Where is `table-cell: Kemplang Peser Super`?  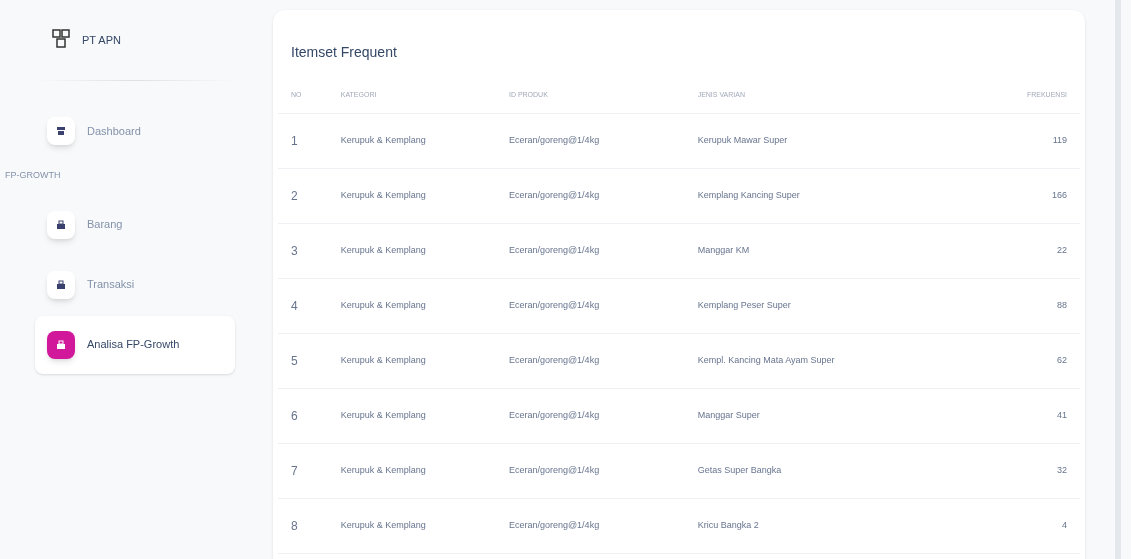 table-cell: Kemplang Peser Super is located at coordinates (837, 305).